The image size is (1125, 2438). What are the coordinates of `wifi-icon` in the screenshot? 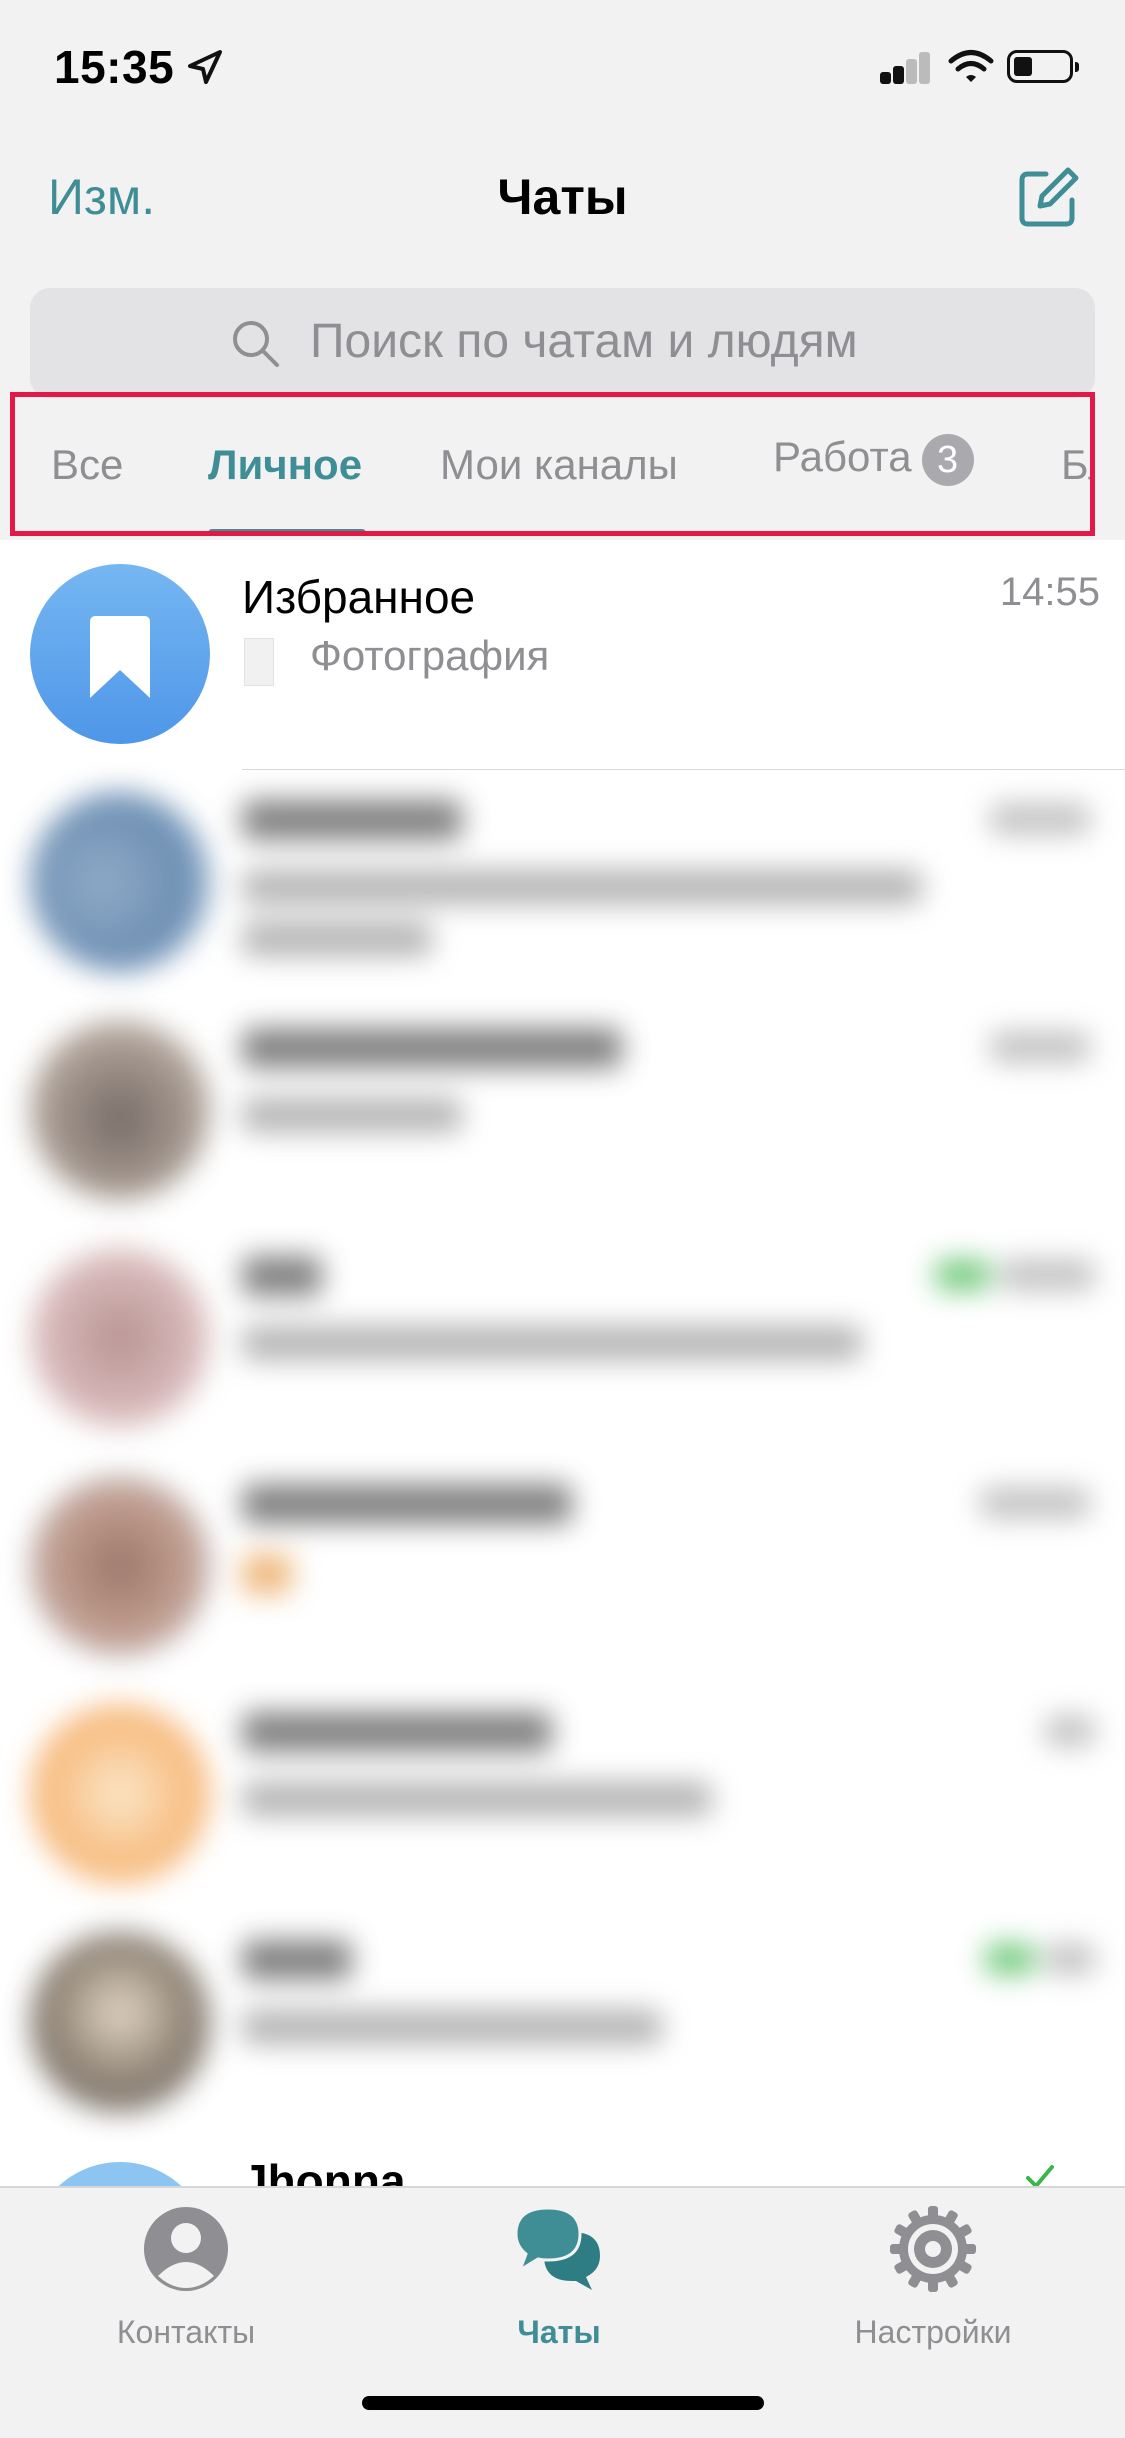 It's located at (971, 66).